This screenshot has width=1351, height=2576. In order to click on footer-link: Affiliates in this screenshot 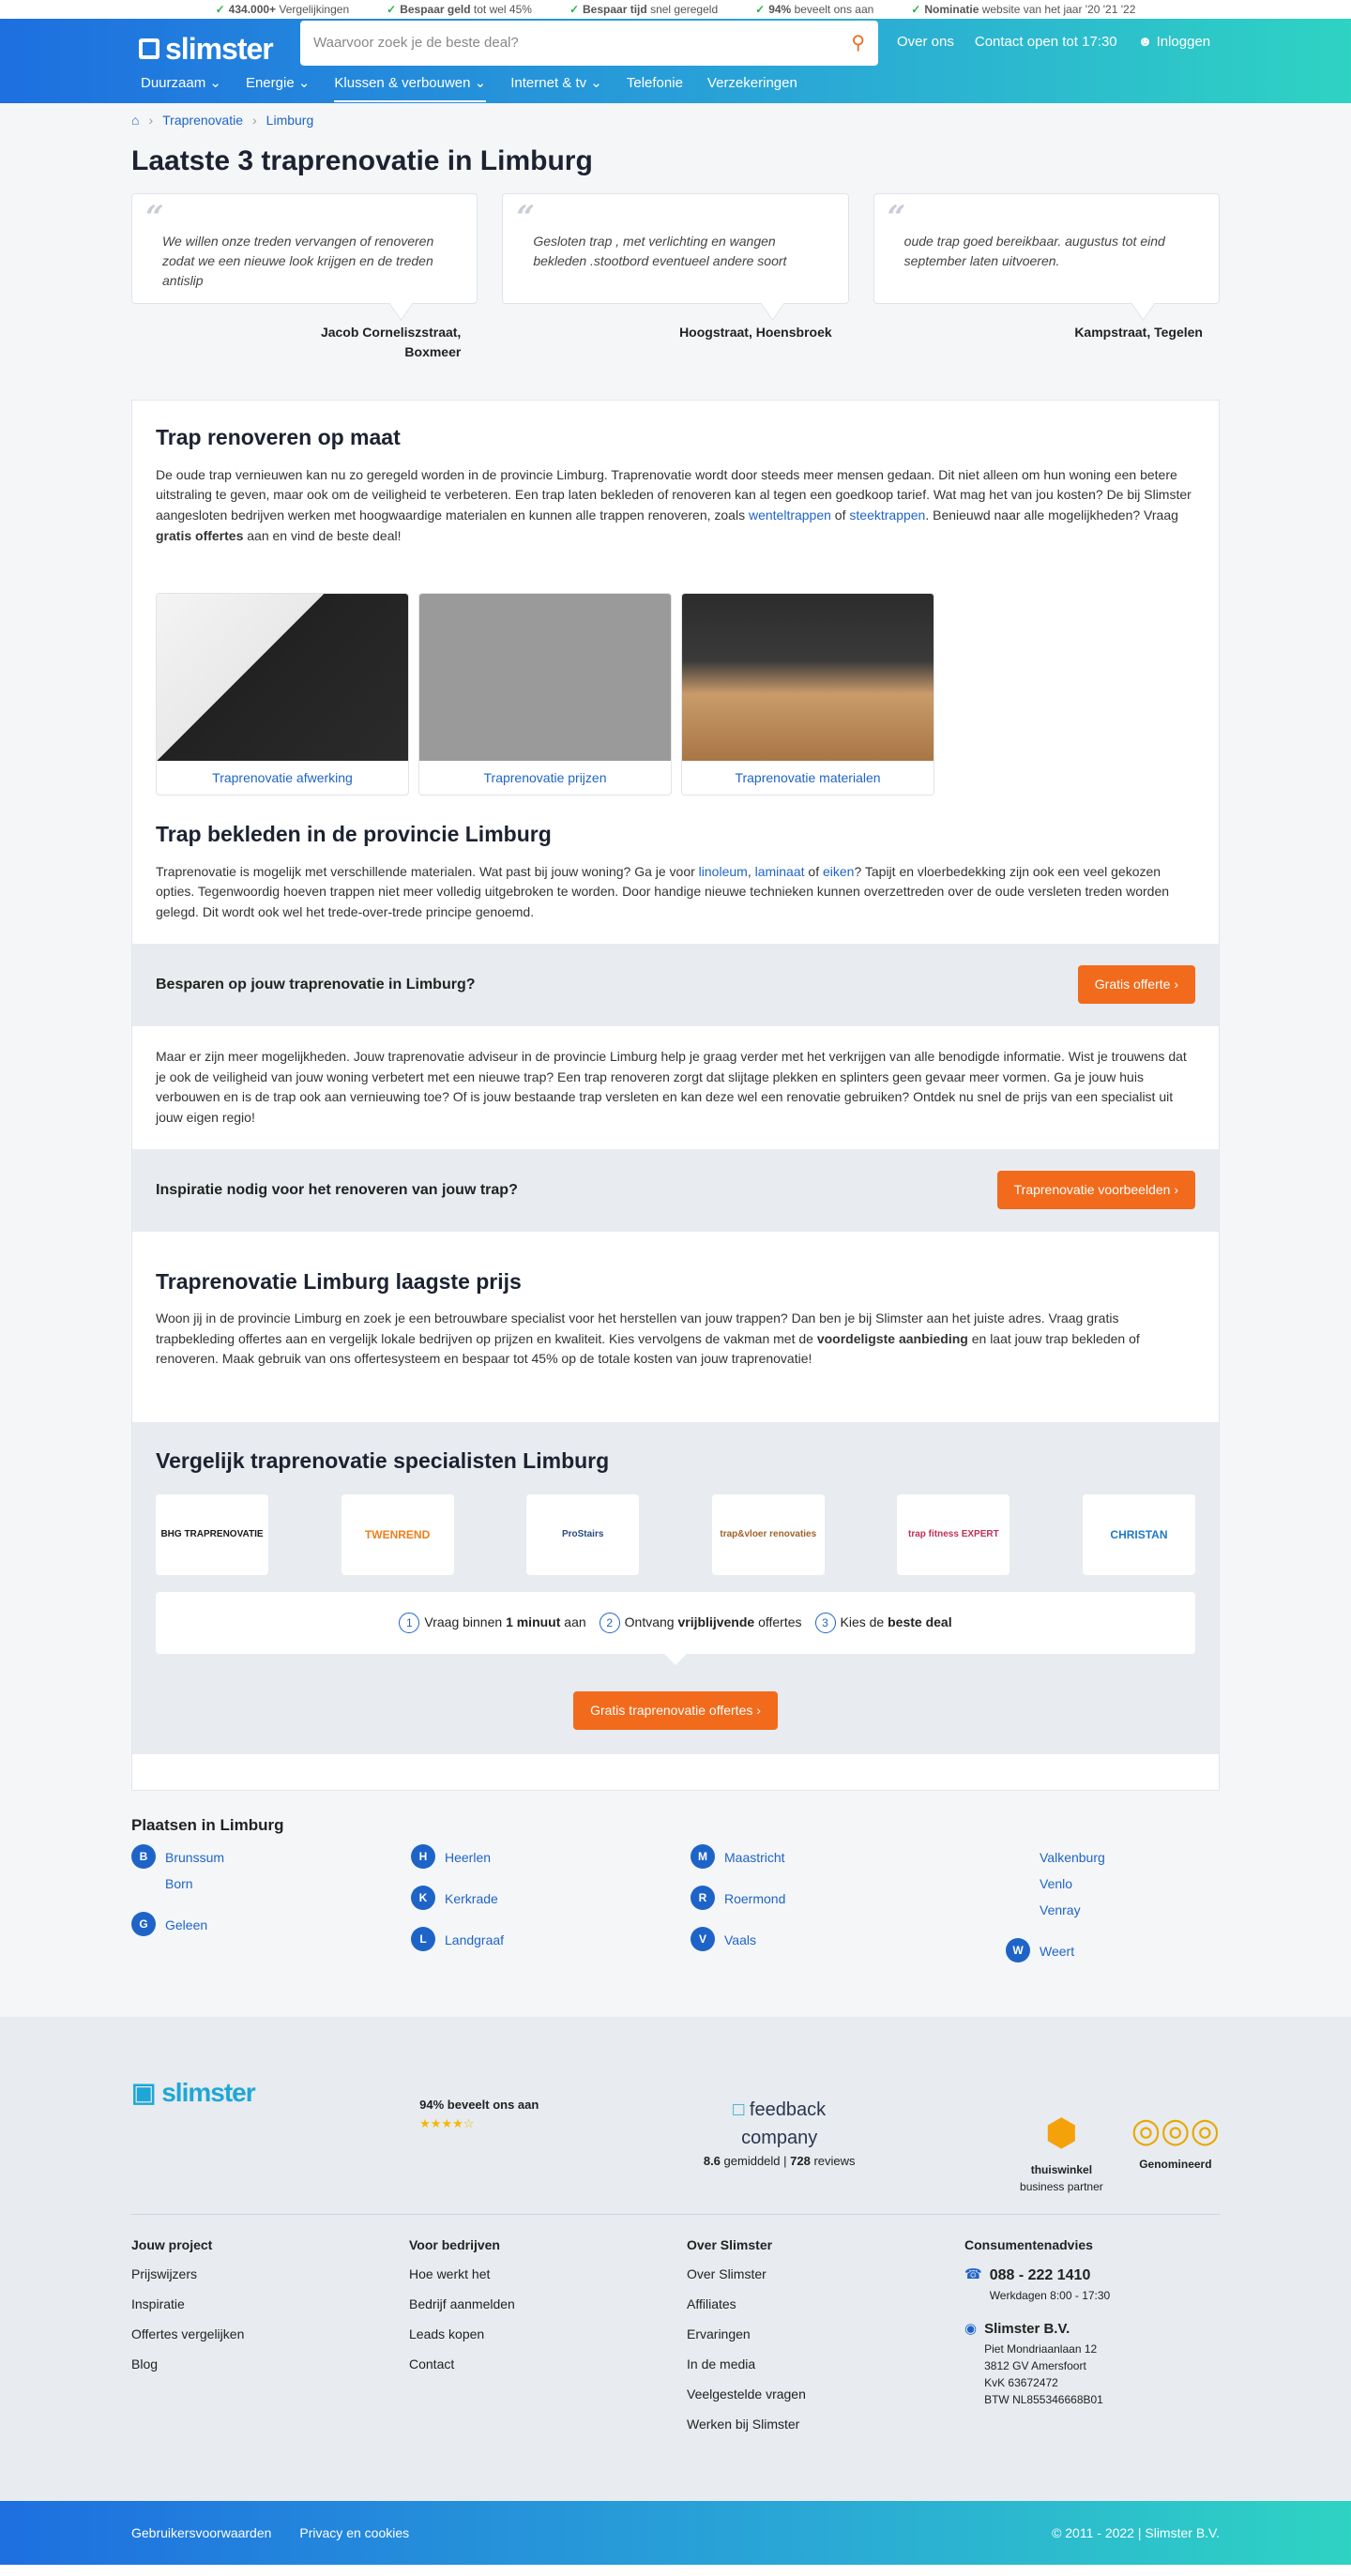, I will do `click(826, 2304)`.